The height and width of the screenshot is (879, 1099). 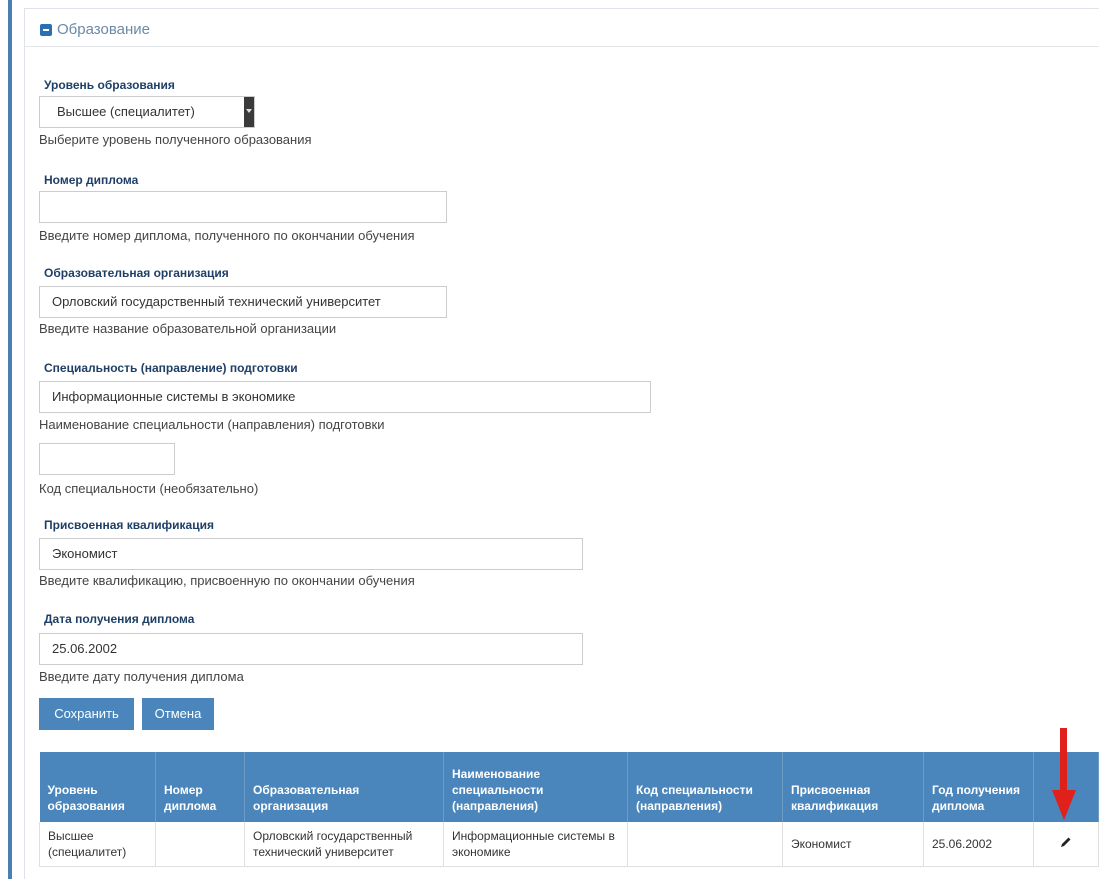 What do you see at coordinates (311, 649) in the screenshot?
I see `diploma-date-input: 25.06.2002` at bounding box center [311, 649].